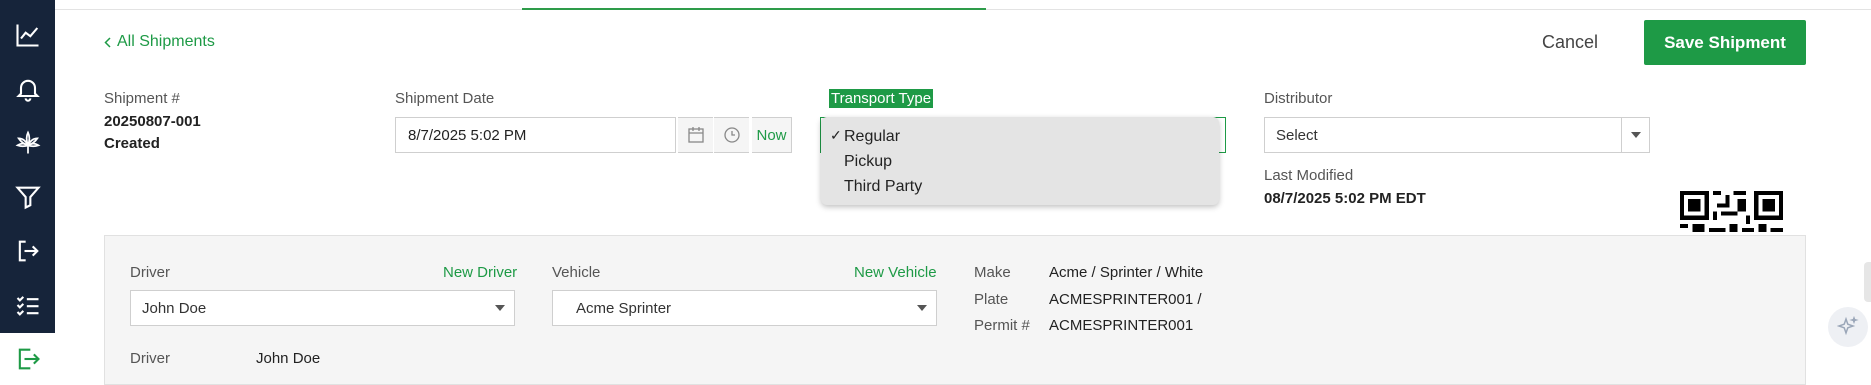 This screenshot has width=1871, height=385. What do you see at coordinates (1297, 135) in the screenshot?
I see `distributor-select-value: Select` at bounding box center [1297, 135].